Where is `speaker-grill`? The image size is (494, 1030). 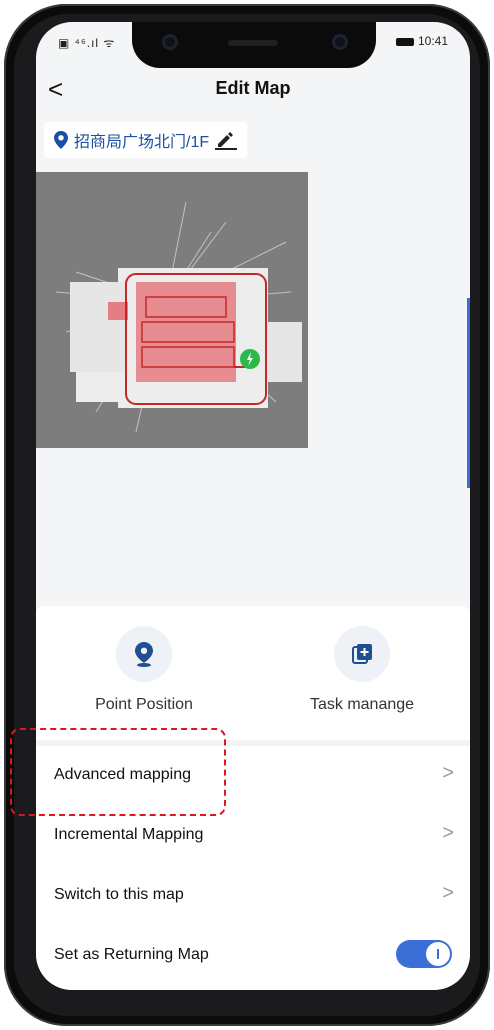
speaker-grill is located at coordinates (253, 43).